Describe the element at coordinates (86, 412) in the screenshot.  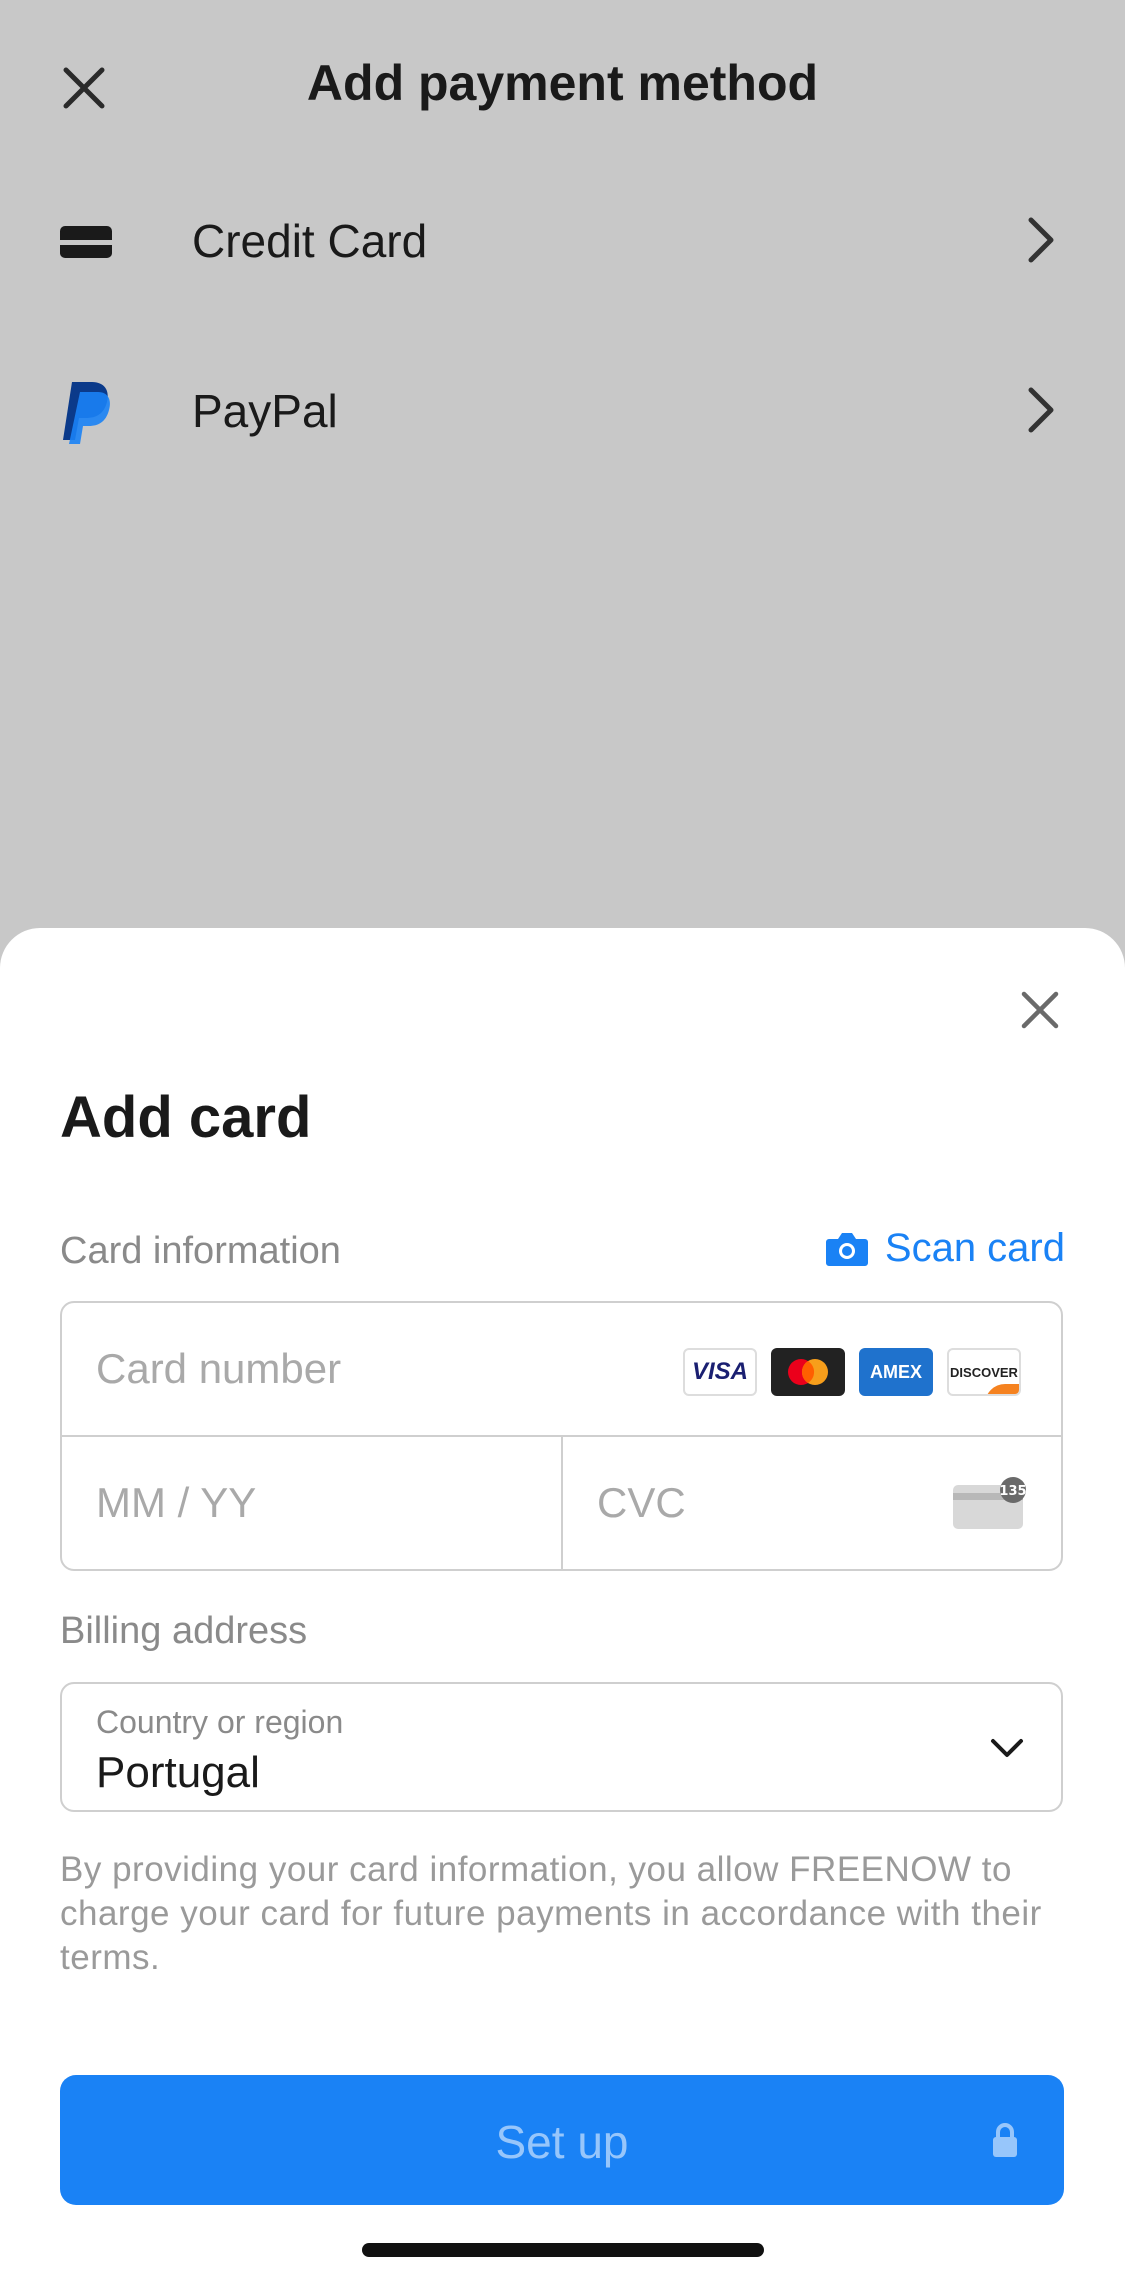
I see `paypal-icon` at that location.